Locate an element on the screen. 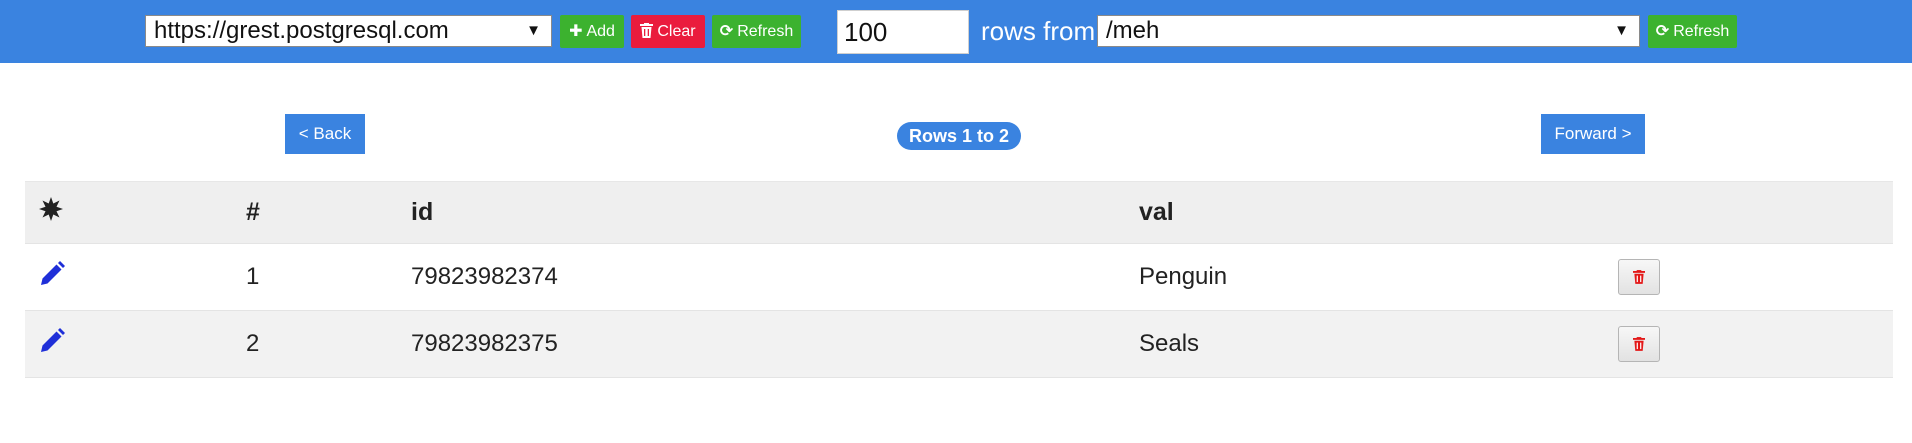 The height and width of the screenshot is (443, 1912). header-val: val is located at coordinates (1156, 212).